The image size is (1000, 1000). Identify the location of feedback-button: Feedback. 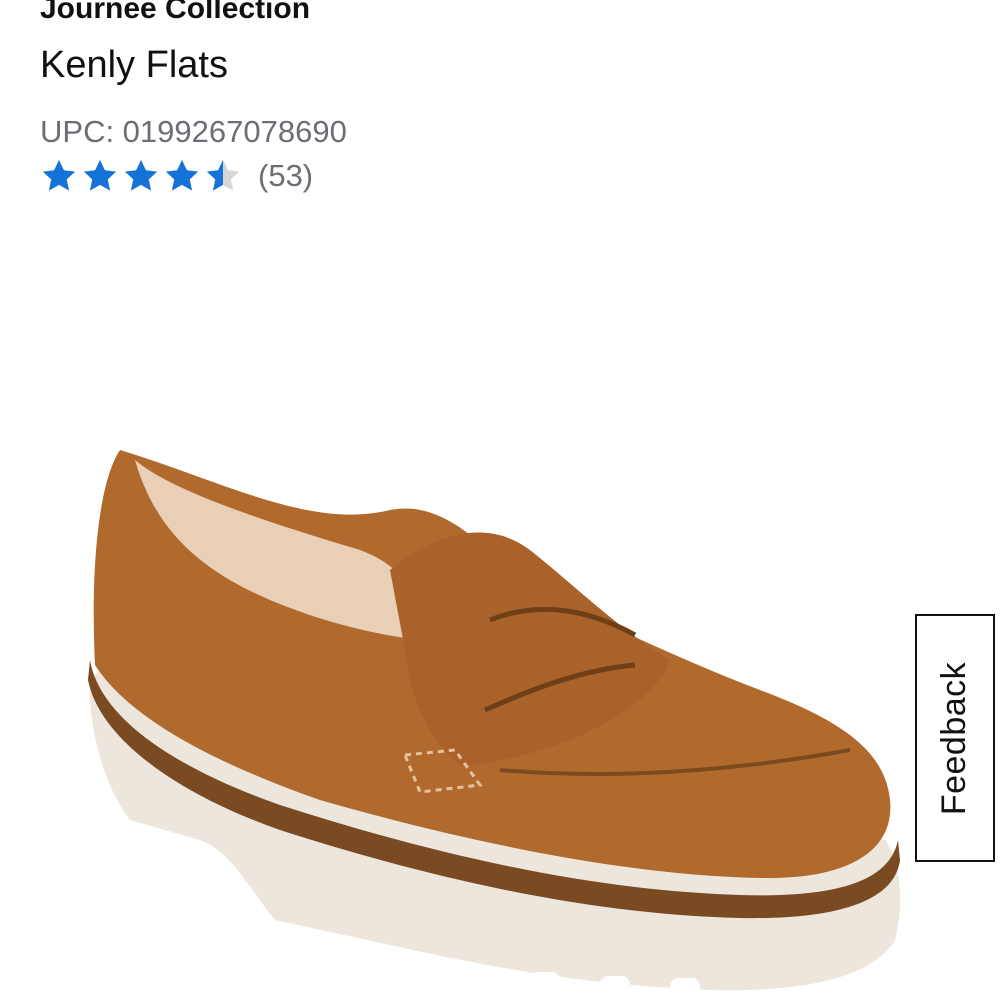
(955, 738).